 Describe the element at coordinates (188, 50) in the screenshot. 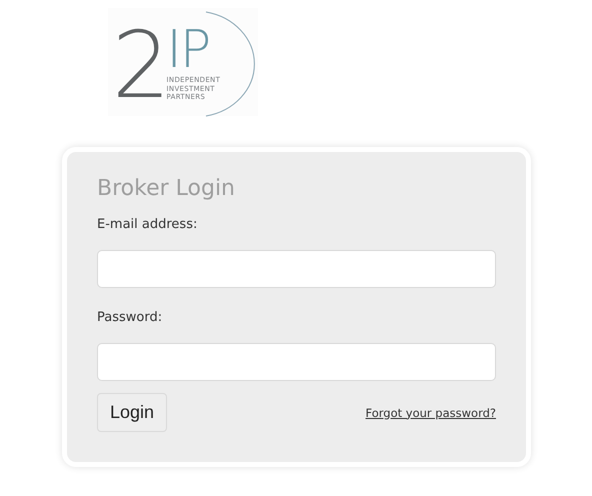

I see `logo-letters: IP` at that location.